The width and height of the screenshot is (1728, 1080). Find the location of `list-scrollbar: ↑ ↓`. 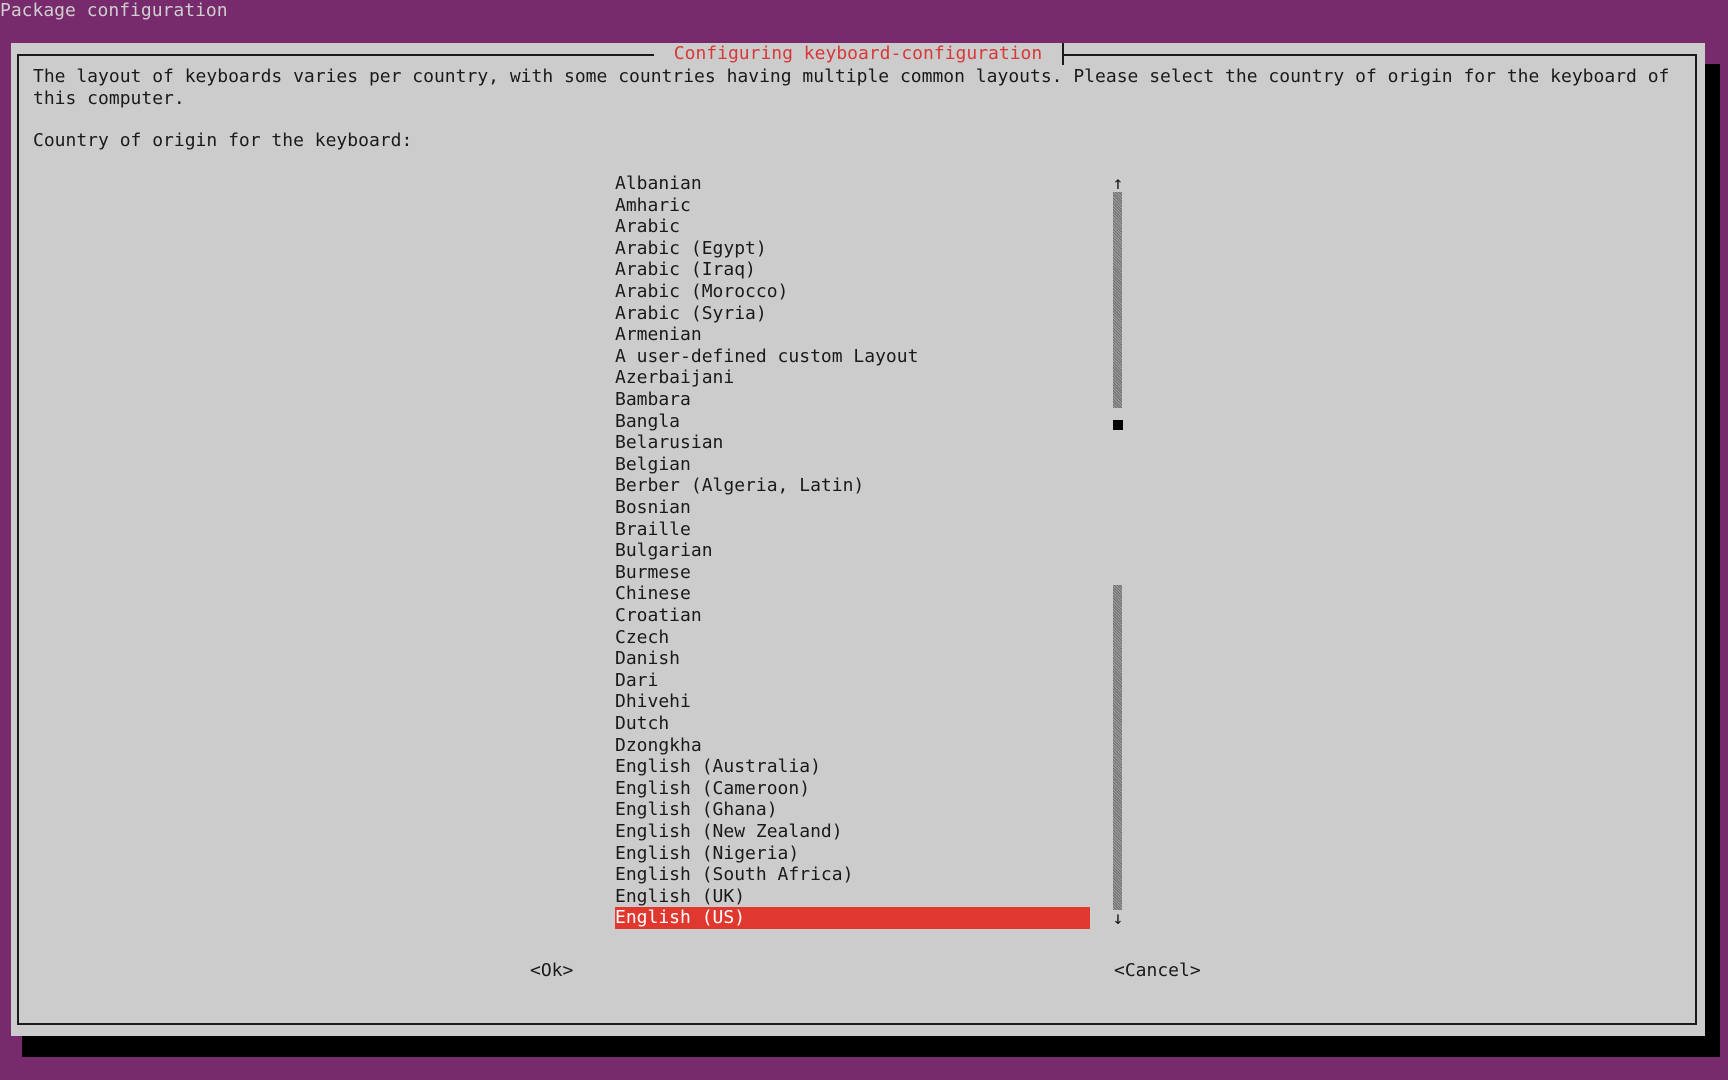

list-scrollbar: ↑ ↓ is located at coordinates (1118, 552).